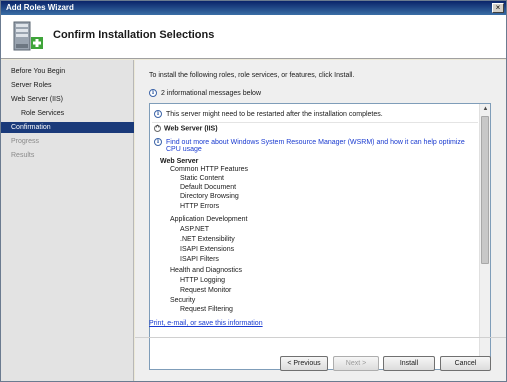 This screenshot has width=507, height=382. I want to click on tree-group: Application Development, so click(209, 219).